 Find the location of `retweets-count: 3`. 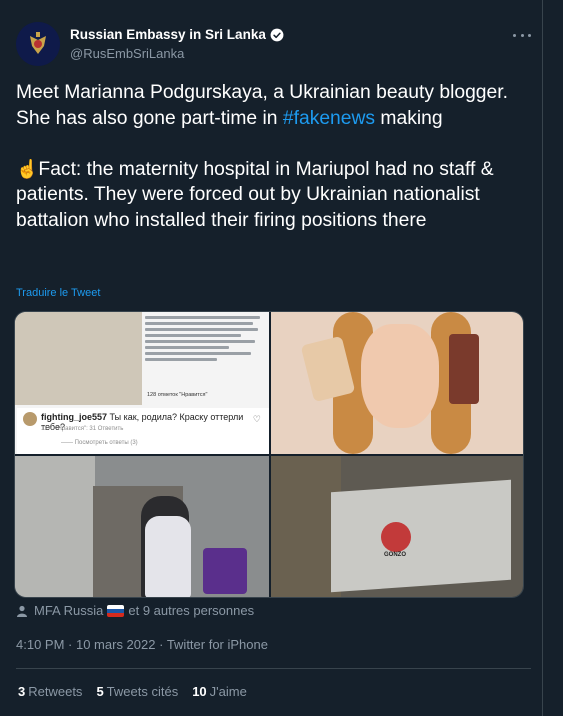

retweets-count: 3 is located at coordinates (22, 691).